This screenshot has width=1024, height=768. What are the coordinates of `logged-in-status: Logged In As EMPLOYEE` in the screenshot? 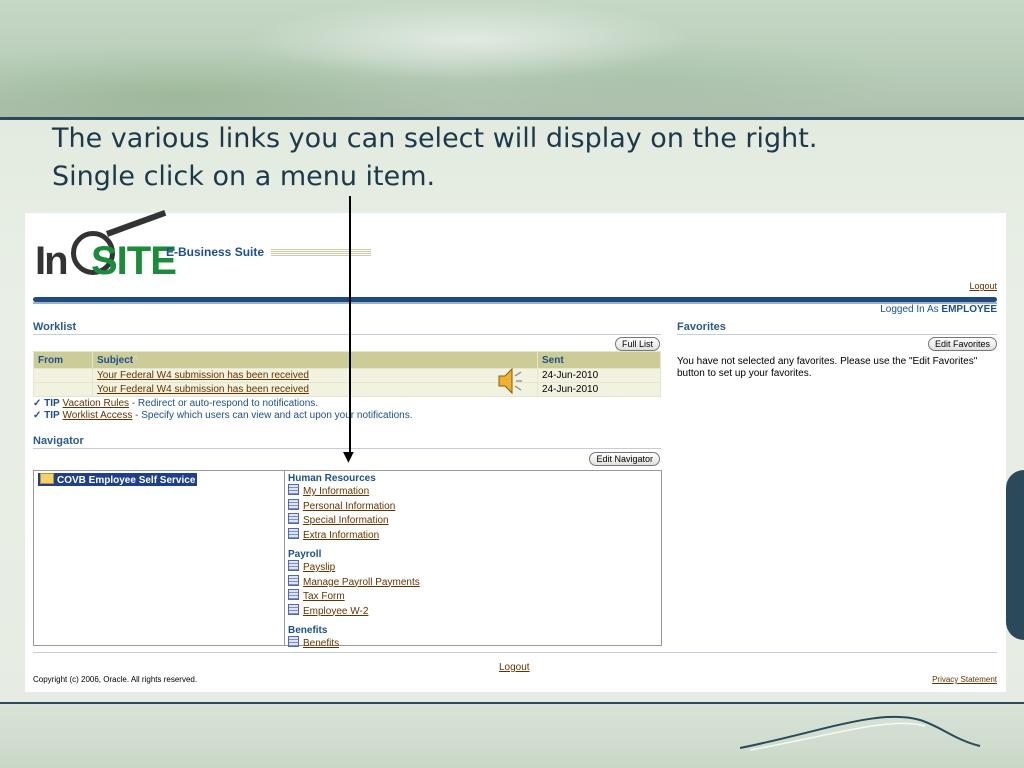 It's located at (938, 309).